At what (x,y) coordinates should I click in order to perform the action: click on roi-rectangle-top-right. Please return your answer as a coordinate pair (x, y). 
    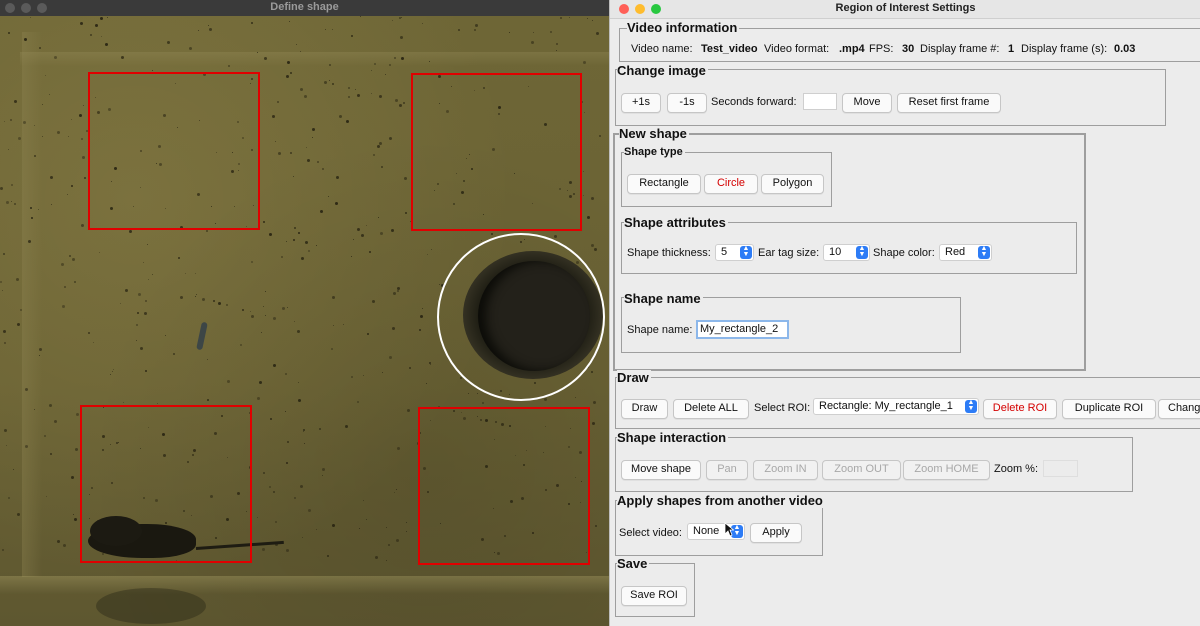
    Looking at the image, I should click on (496, 152).